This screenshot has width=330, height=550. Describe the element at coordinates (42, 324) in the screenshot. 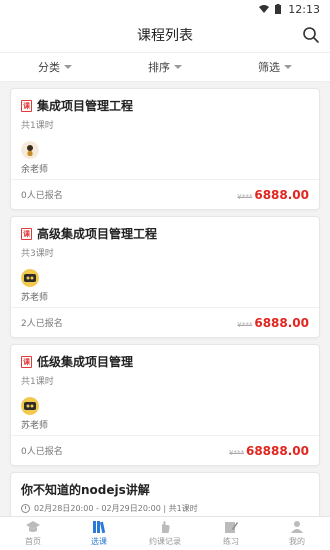

I see `enrolled-count: 2人已报名` at that location.